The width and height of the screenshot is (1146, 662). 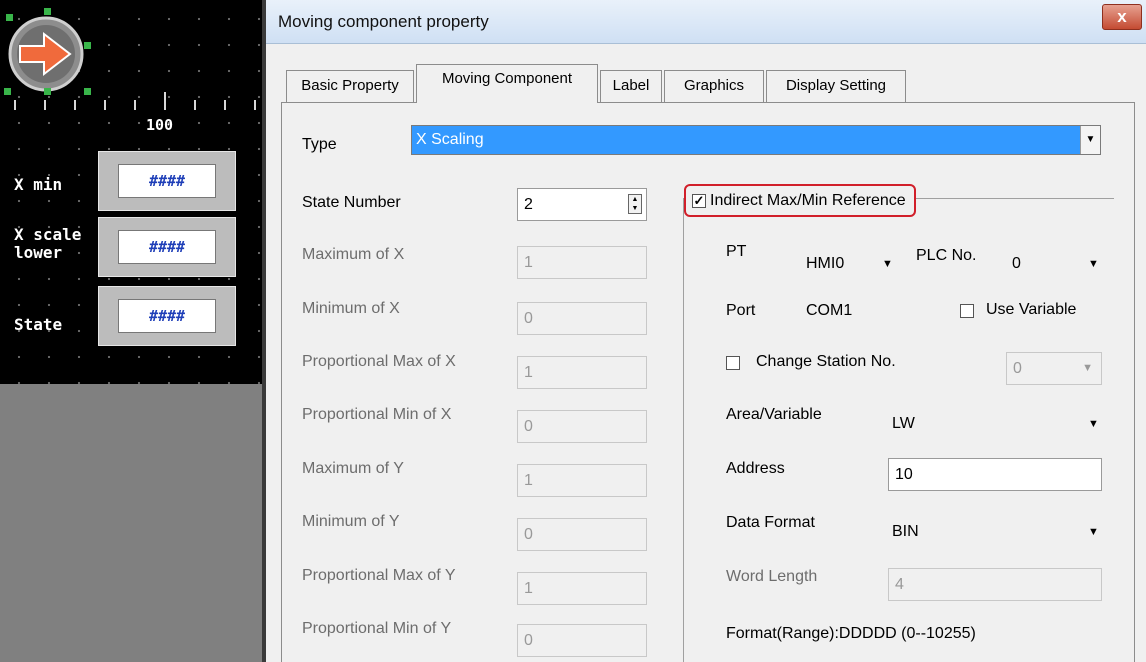 I want to click on maximum-of-x-field: 1, so click(x=582, y=262).